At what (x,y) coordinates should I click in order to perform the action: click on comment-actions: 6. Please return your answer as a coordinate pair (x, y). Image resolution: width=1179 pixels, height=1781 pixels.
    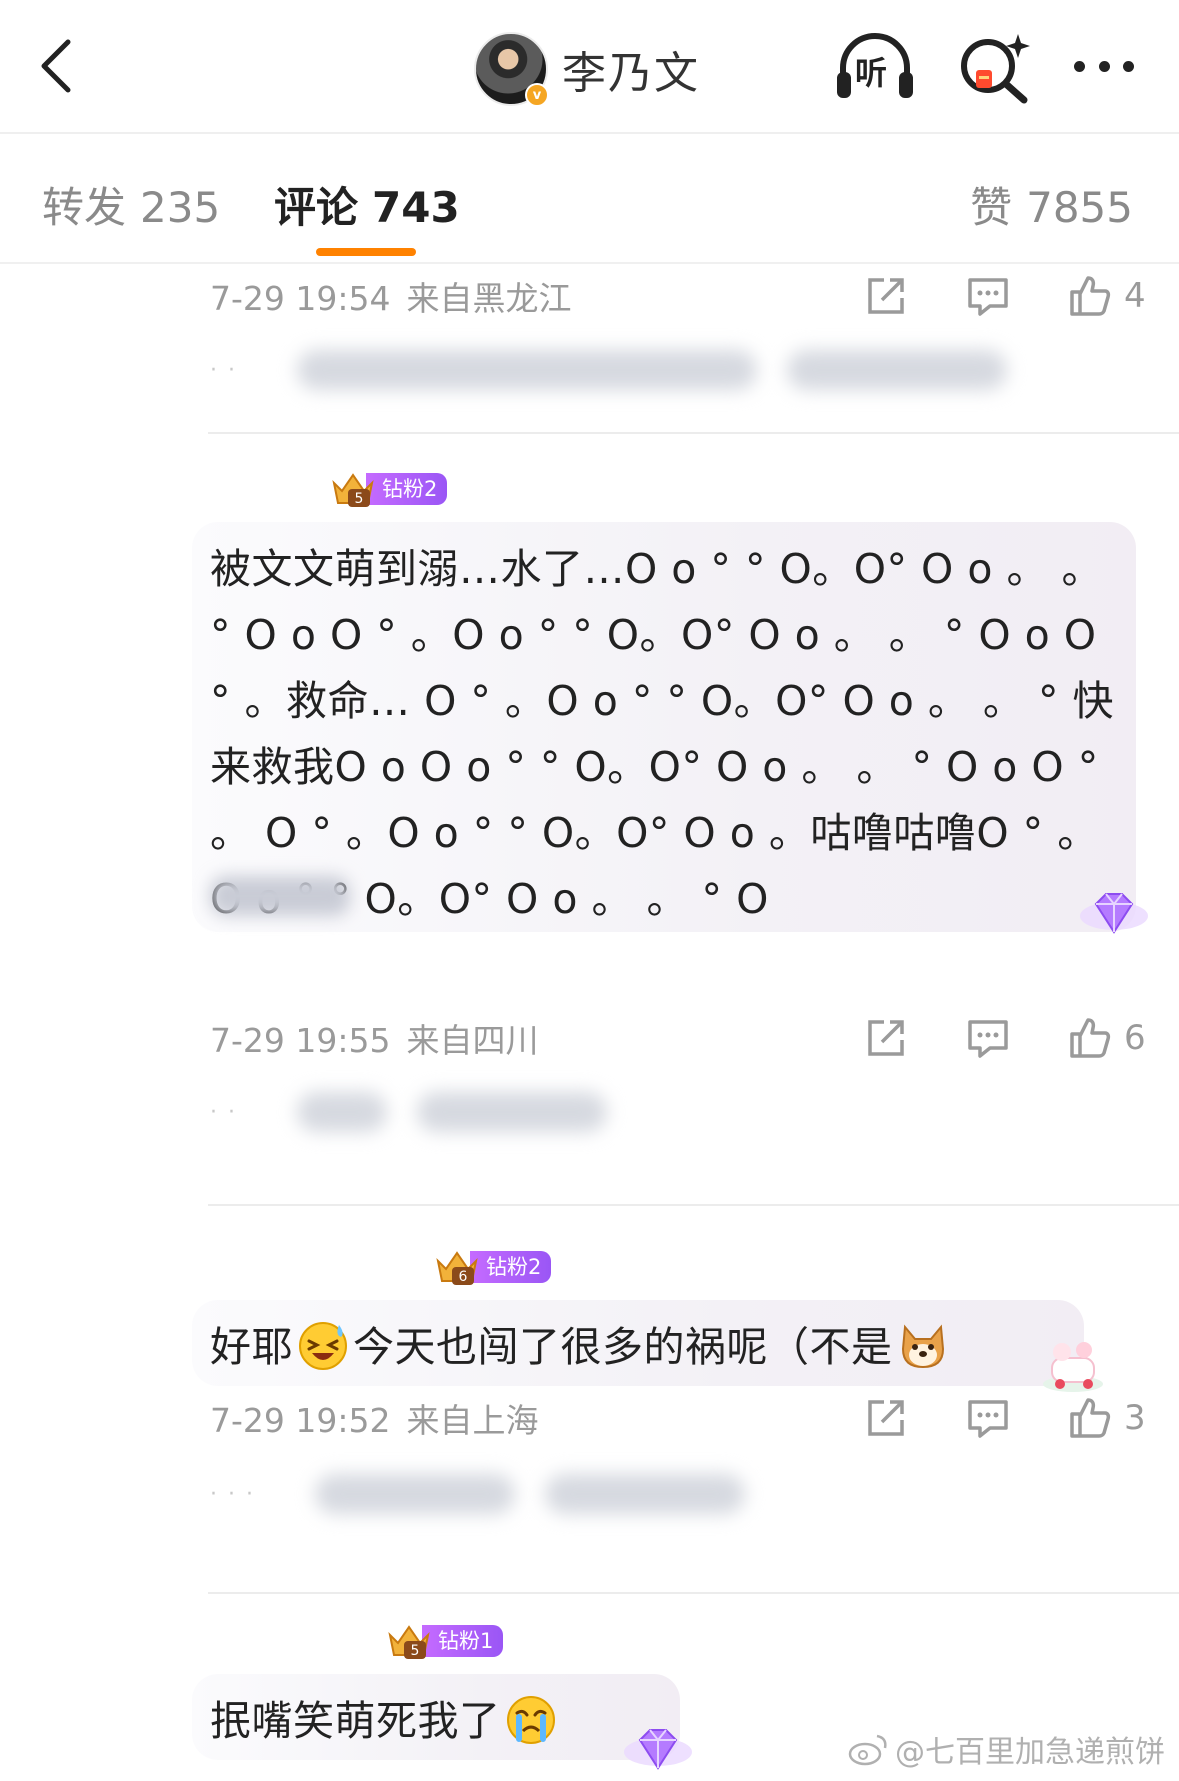
    Looking at the image, I should click on (1007, 1038).